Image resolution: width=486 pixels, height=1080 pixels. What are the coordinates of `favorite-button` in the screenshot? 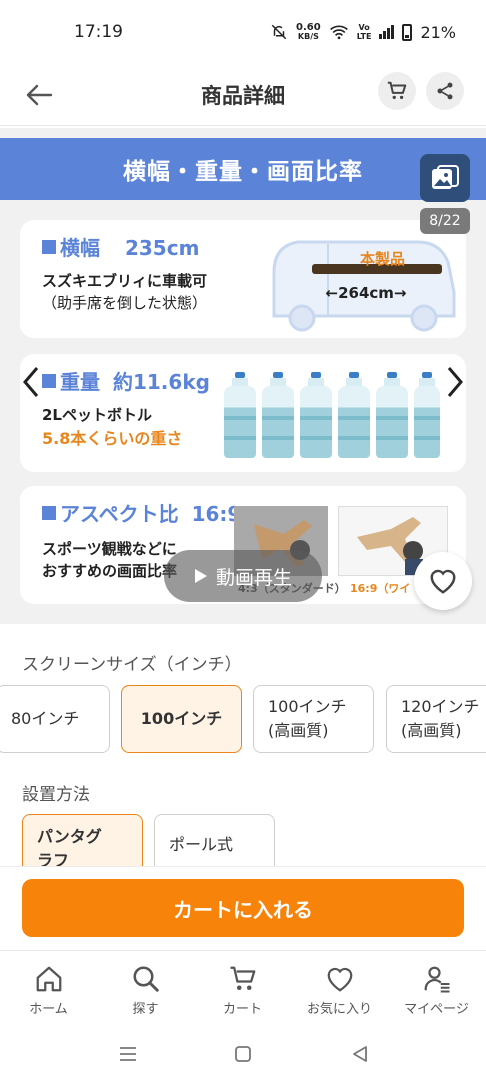 It's located at (443, 581).